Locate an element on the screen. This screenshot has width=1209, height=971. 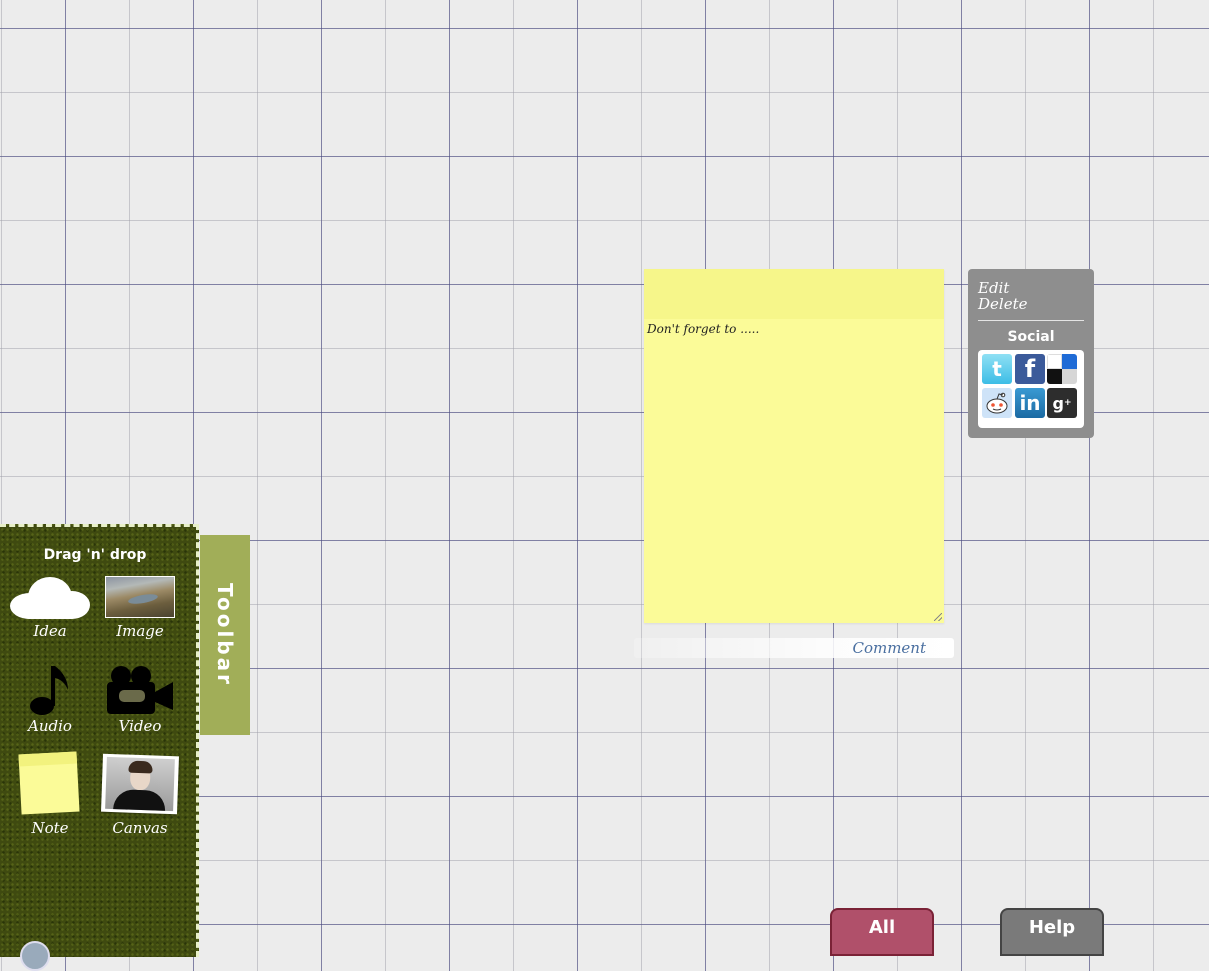
video-camera-icon is located at coordinates (140, 690).